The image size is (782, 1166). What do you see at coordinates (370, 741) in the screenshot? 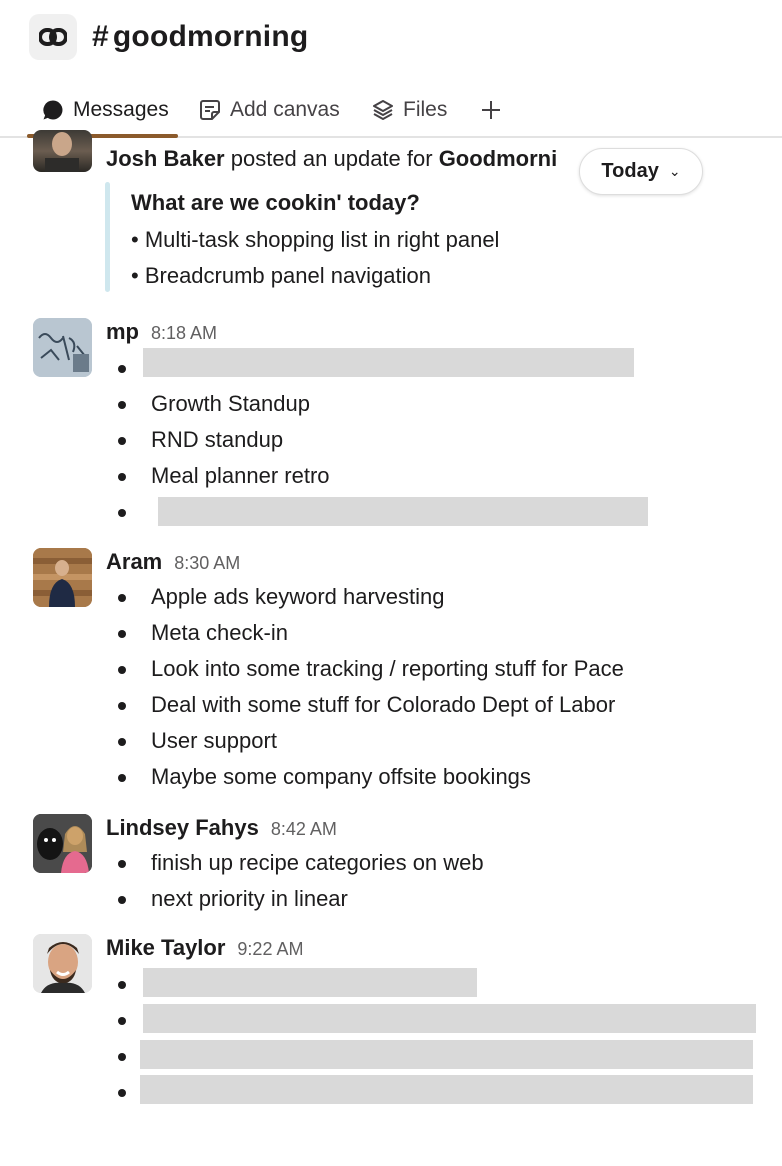
I see `list-item: User support` at bounding box center [370, 741].